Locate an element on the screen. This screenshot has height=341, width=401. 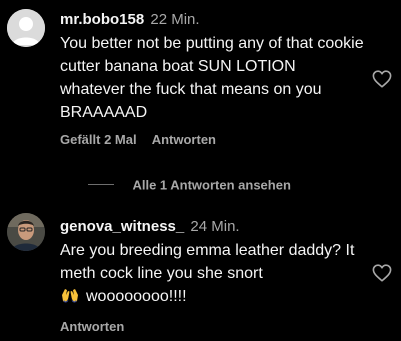
profile-photo-avatar is located at coordinates (26, 232).